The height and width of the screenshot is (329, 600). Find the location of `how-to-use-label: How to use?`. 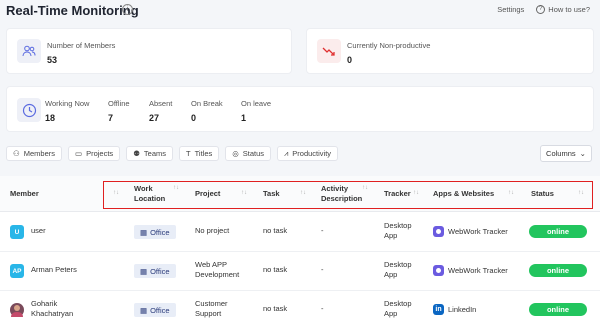

how-to-use-label: How to use? is located at coordinates (569, 9).